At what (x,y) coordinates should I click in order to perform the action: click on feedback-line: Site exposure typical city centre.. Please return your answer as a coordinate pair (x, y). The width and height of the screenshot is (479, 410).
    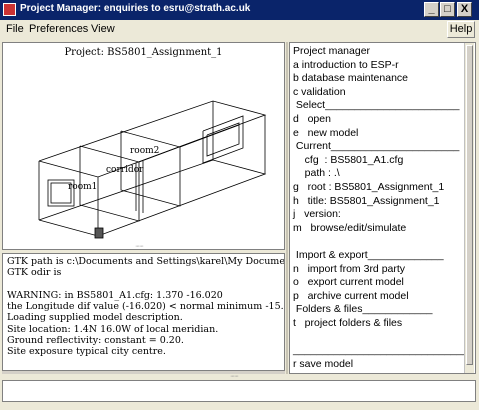
    Looking at the image, I should click on (86, 352).